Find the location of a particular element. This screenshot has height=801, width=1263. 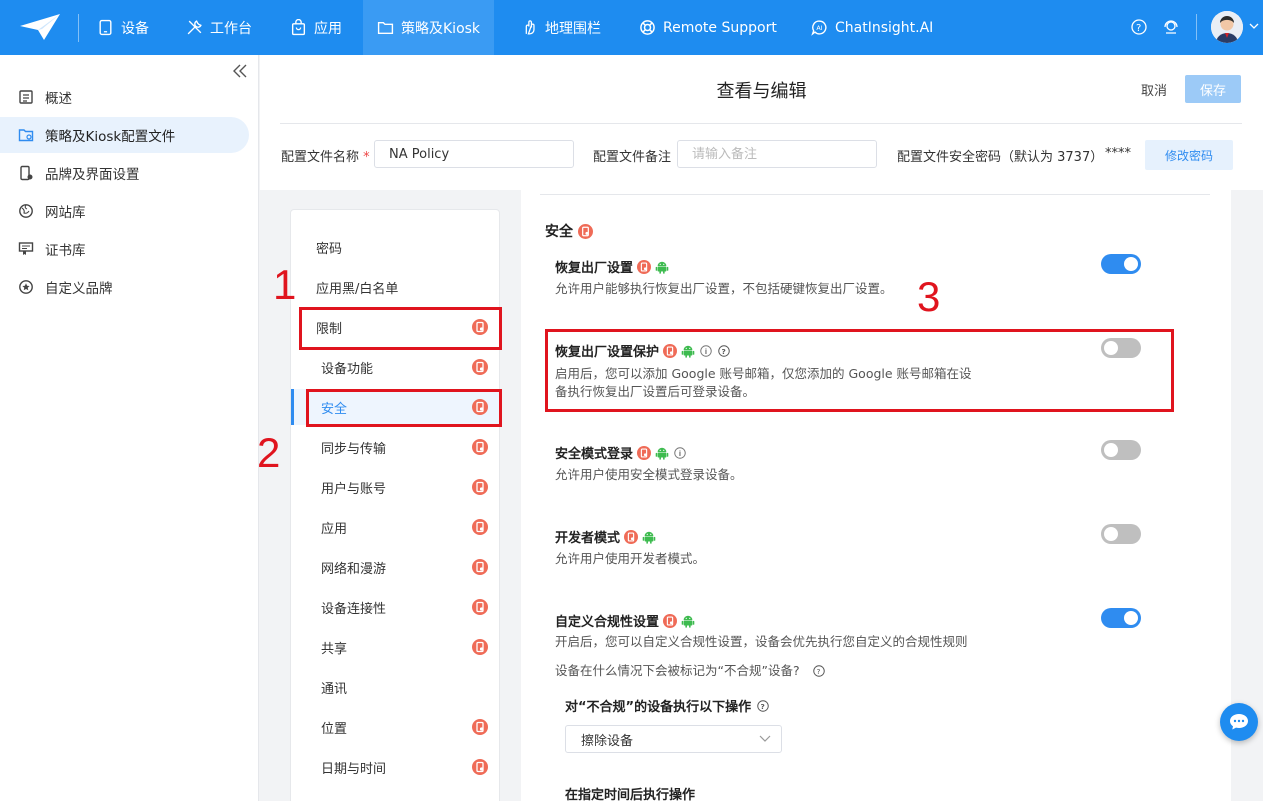

star-circle-icon is located at coordinates (26, 287).